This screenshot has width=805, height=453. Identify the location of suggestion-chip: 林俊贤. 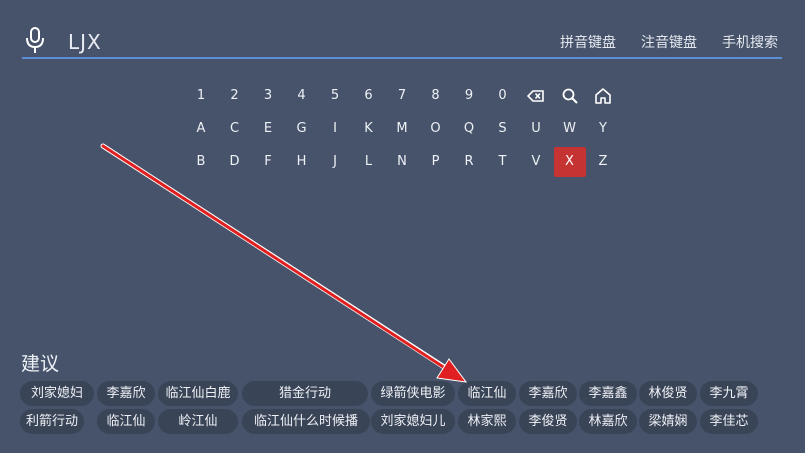
(668, 393).